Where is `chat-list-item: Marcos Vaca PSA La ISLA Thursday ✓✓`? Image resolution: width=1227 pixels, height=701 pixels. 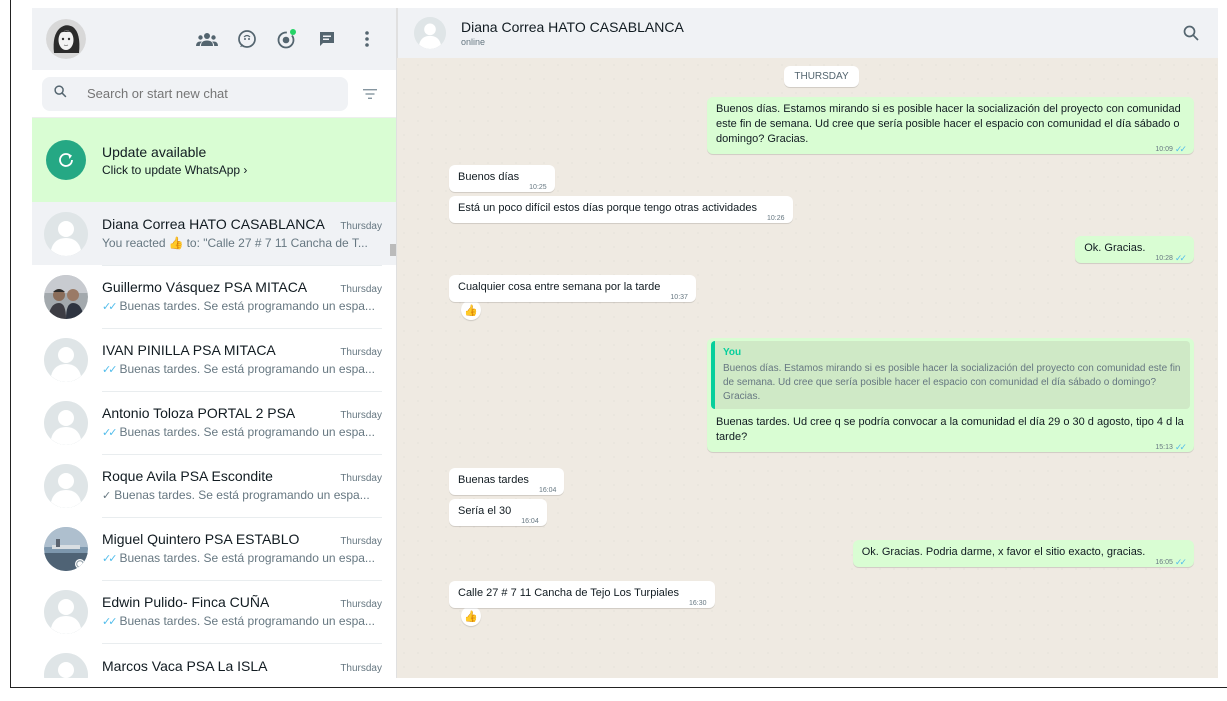
chat-list-item: Marcos Vaca PSA La ISLA Thursday ✓✓ is located at coordinates (214, 660).